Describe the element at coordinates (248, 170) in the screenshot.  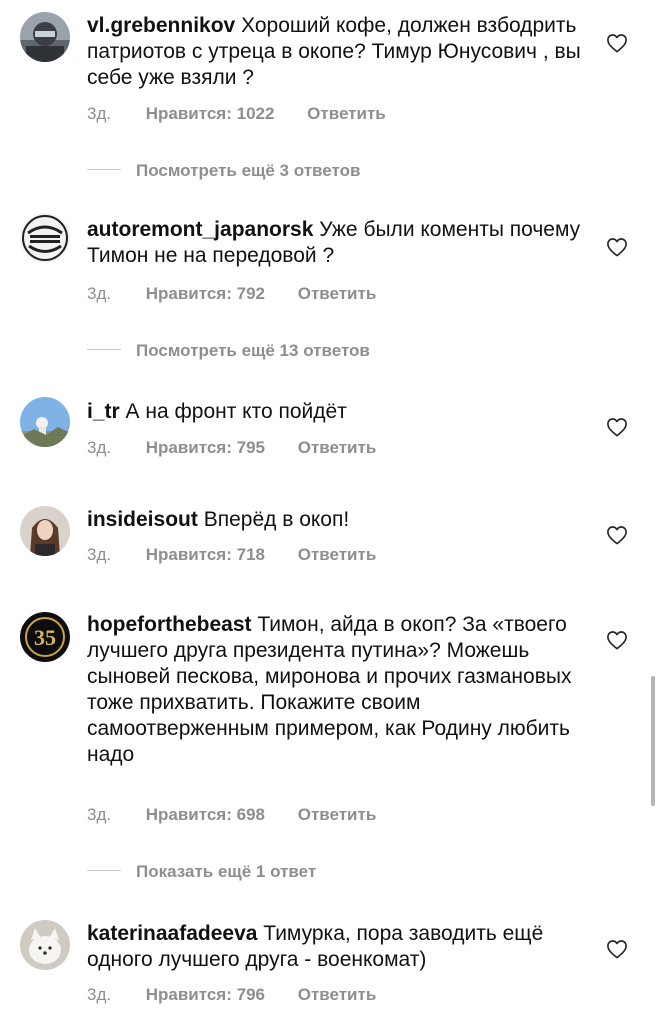
I see `view-replies-label: Посмотреть ещё 3 ответов` at that location.